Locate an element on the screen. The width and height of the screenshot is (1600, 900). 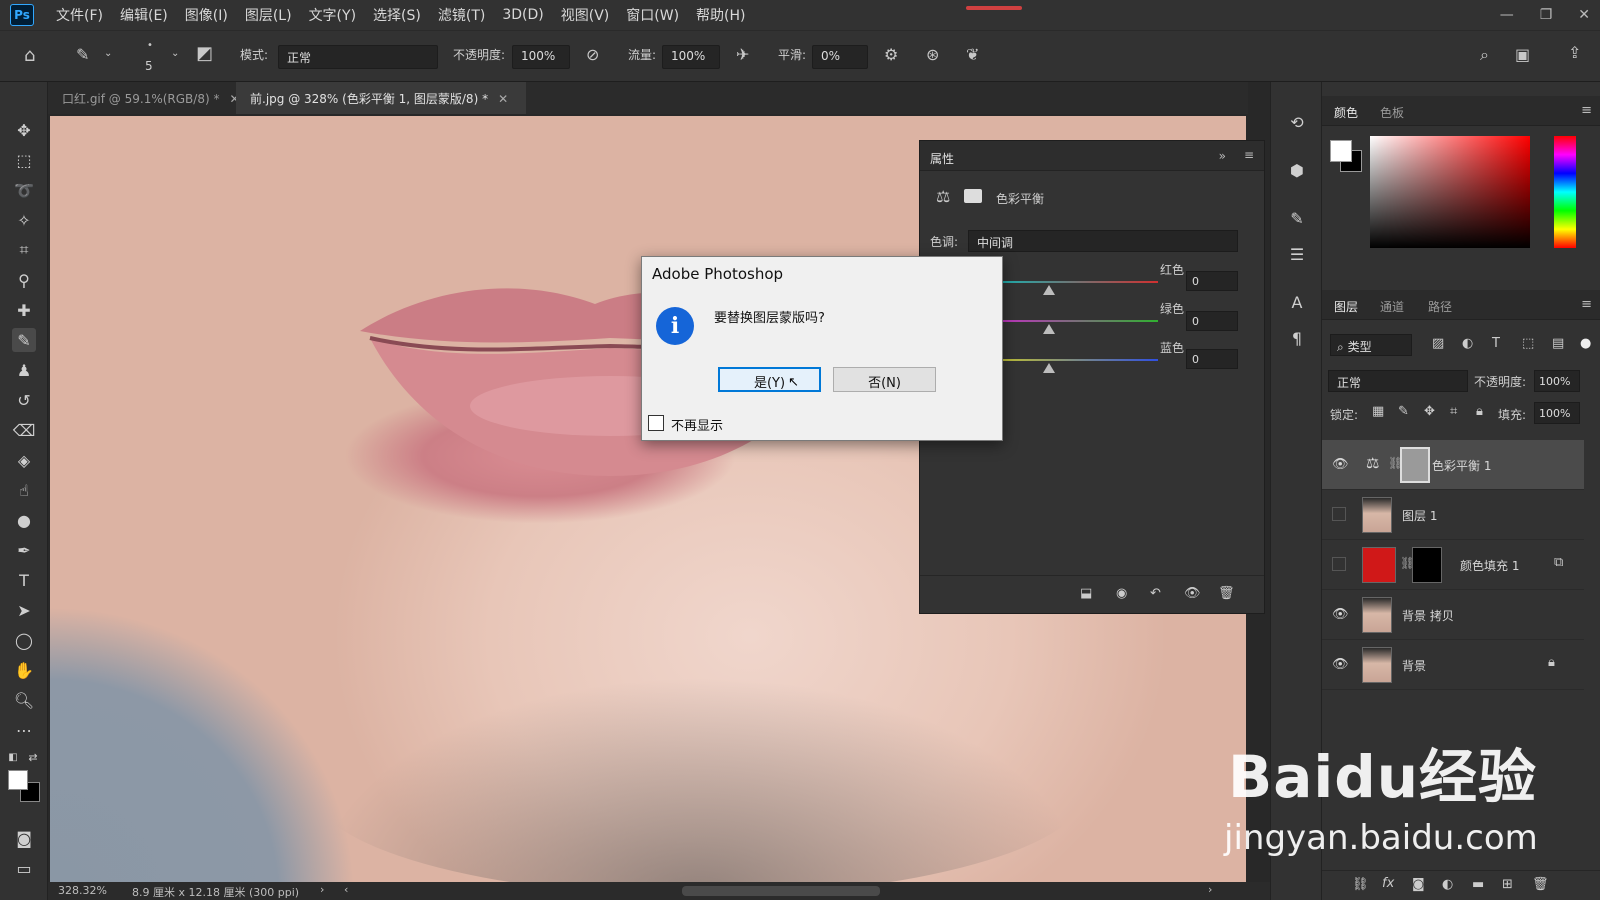
color-field is located at coordinates (1450, 192).